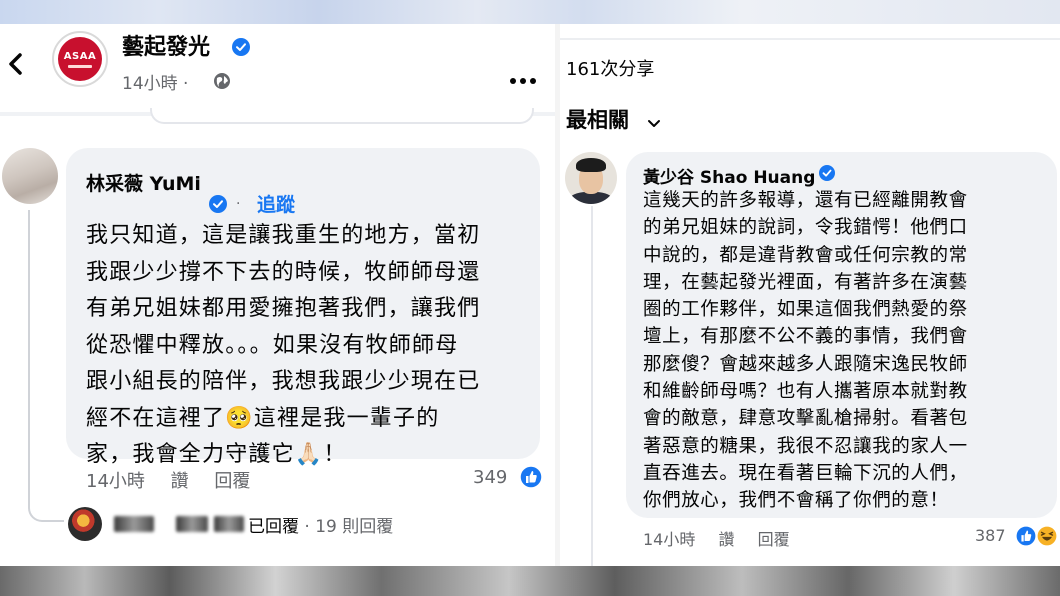  Describe the element at coordinates (273, 527) in the screenshot. I see `replied-label: 已回覆` at that location.